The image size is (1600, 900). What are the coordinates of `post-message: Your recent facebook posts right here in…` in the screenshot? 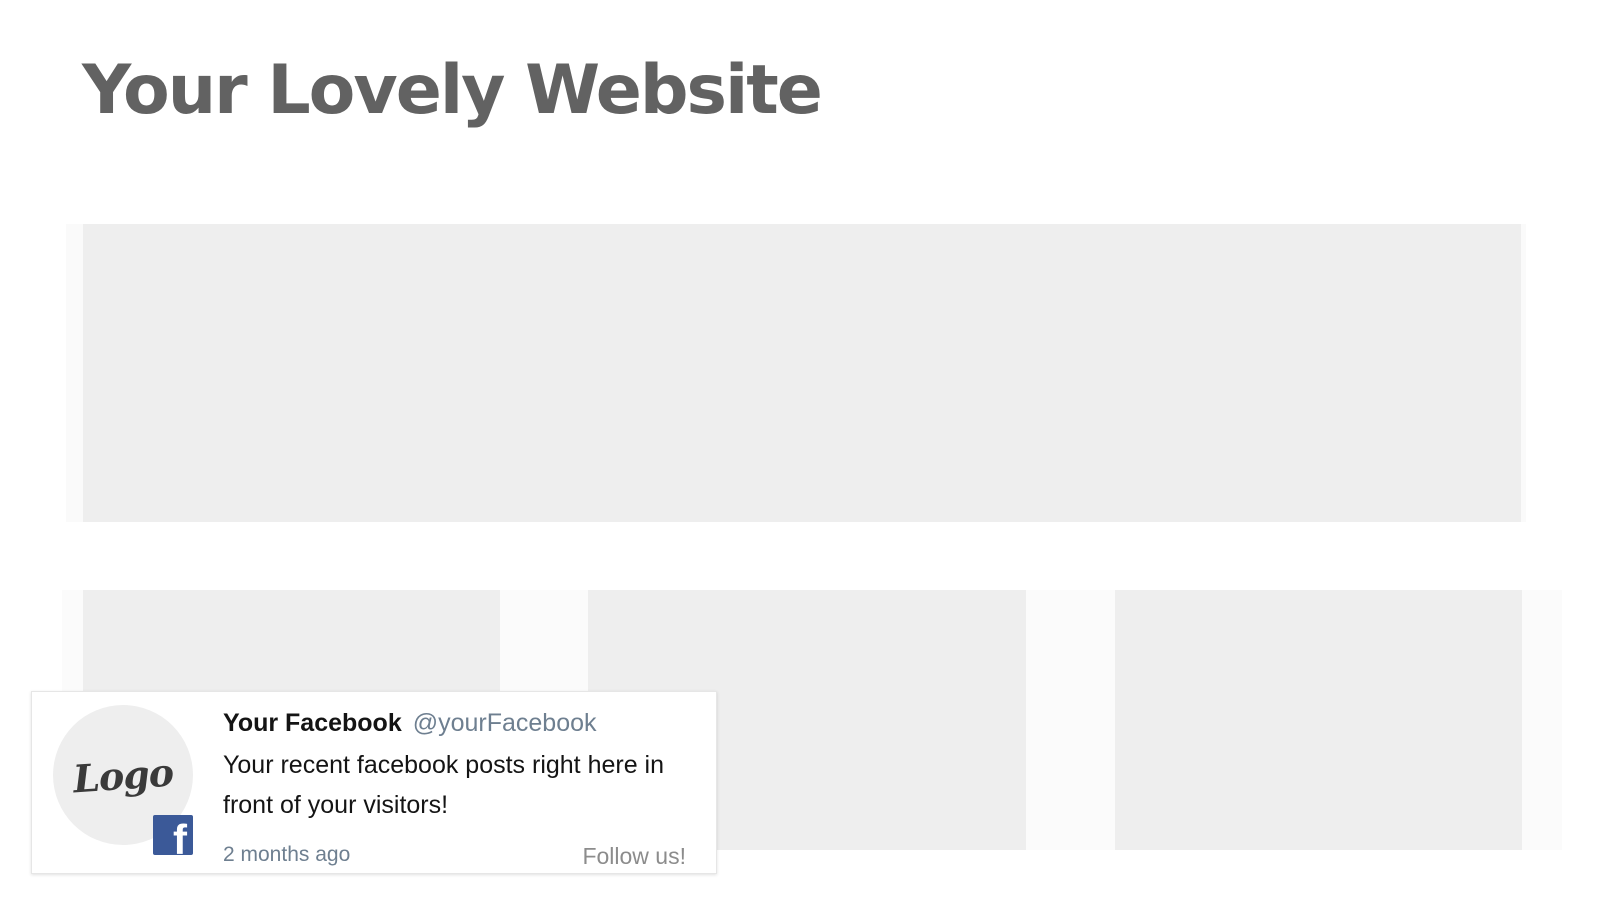 It's located at (444, 785).